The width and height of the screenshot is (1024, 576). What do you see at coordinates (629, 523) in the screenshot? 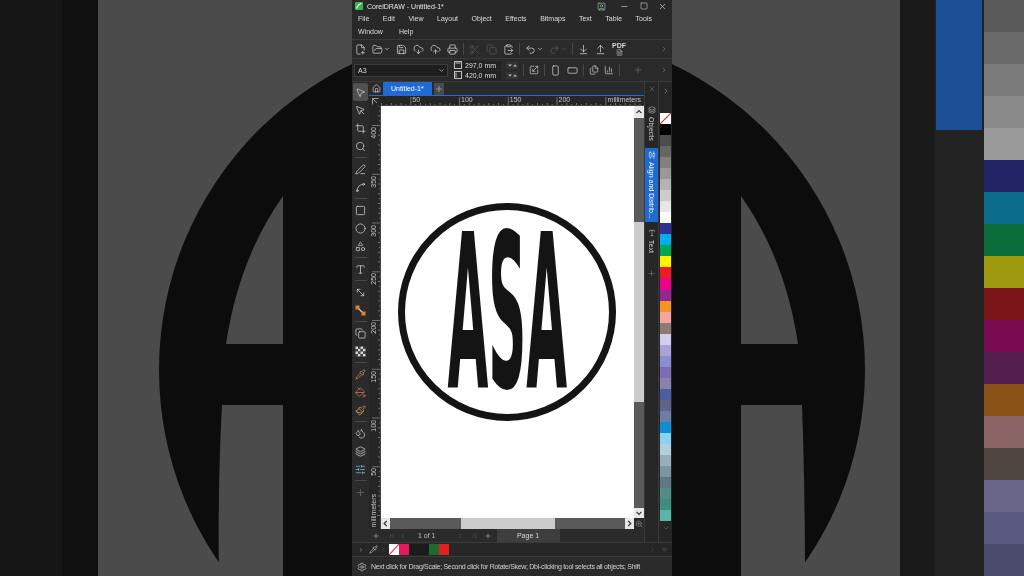
I see `scroll-right-icon` at bounding box center [629, 523].